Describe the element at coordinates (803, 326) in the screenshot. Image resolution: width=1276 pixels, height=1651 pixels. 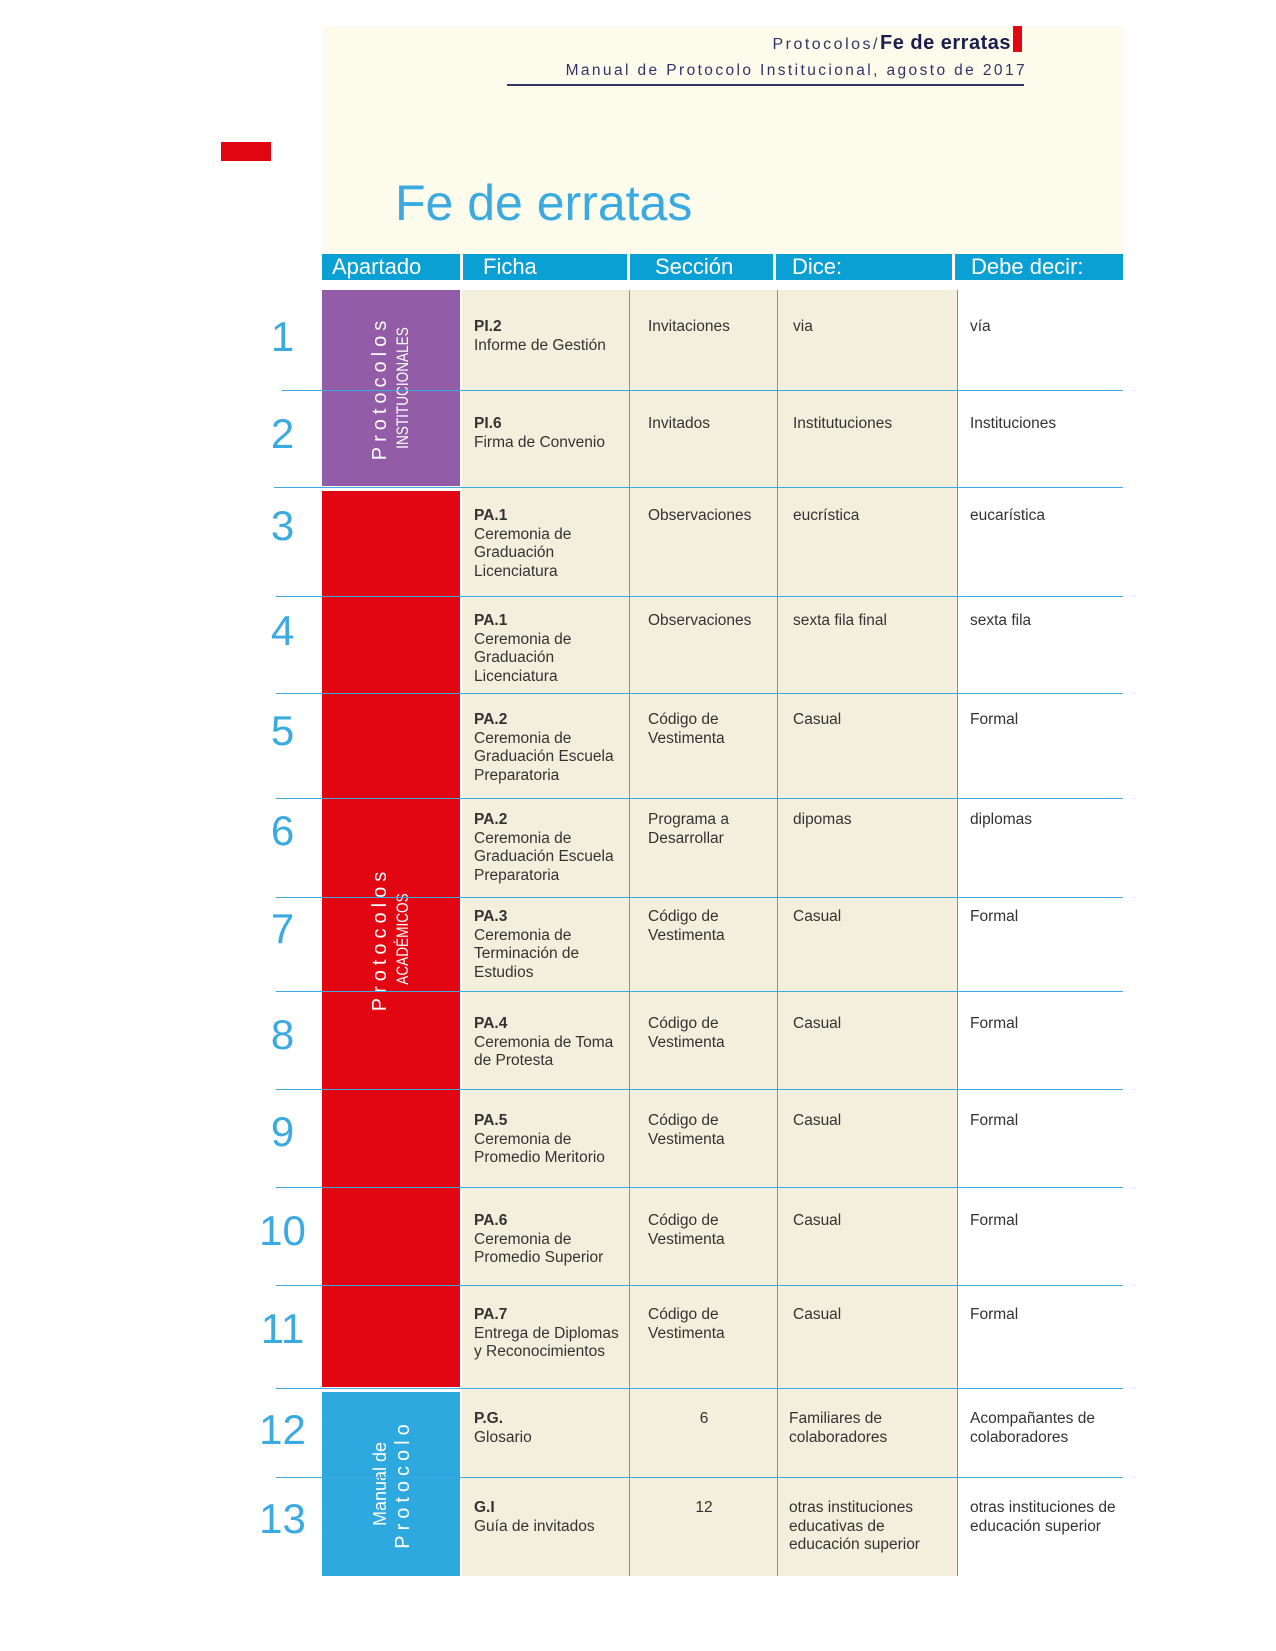
I see `cell-dice: via` at that location.